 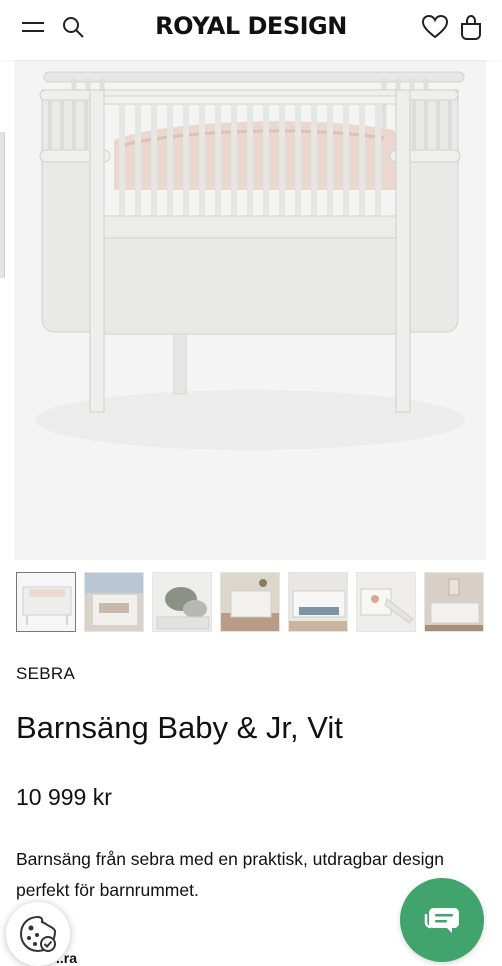 I want to click on heart-icon, so click(x=435, y=27).